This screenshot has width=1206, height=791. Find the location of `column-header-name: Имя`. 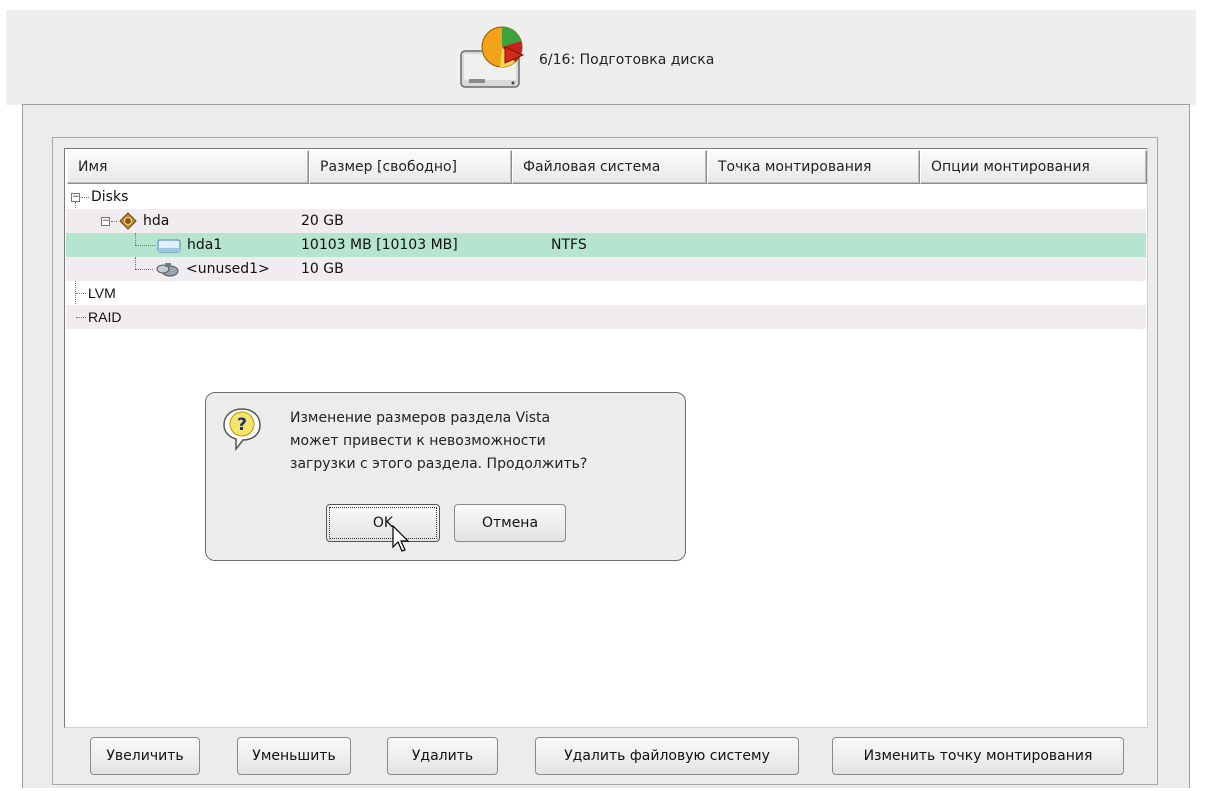

column-header-name: Имя is located at coordinates (188, 167).